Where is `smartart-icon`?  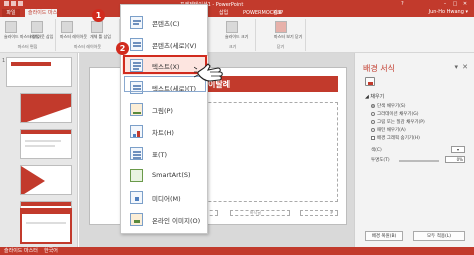 smartart-icon is located at coordinates (136, 175).